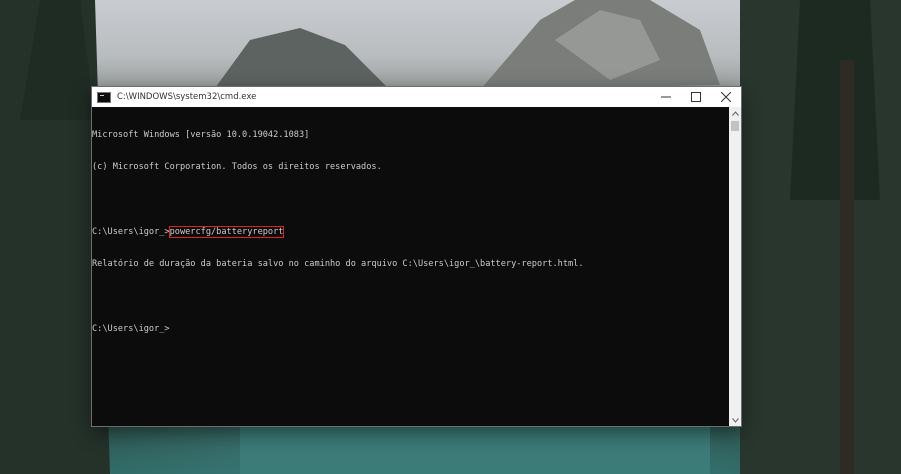 Image resolution: width=901 pixels, height=474 pixels. What do you see at coordinates (416, 97) in the screenshot?
I see `title-bar: C:\WINDOWS\system32\cmd.exe` at bounding box center [416, 97].